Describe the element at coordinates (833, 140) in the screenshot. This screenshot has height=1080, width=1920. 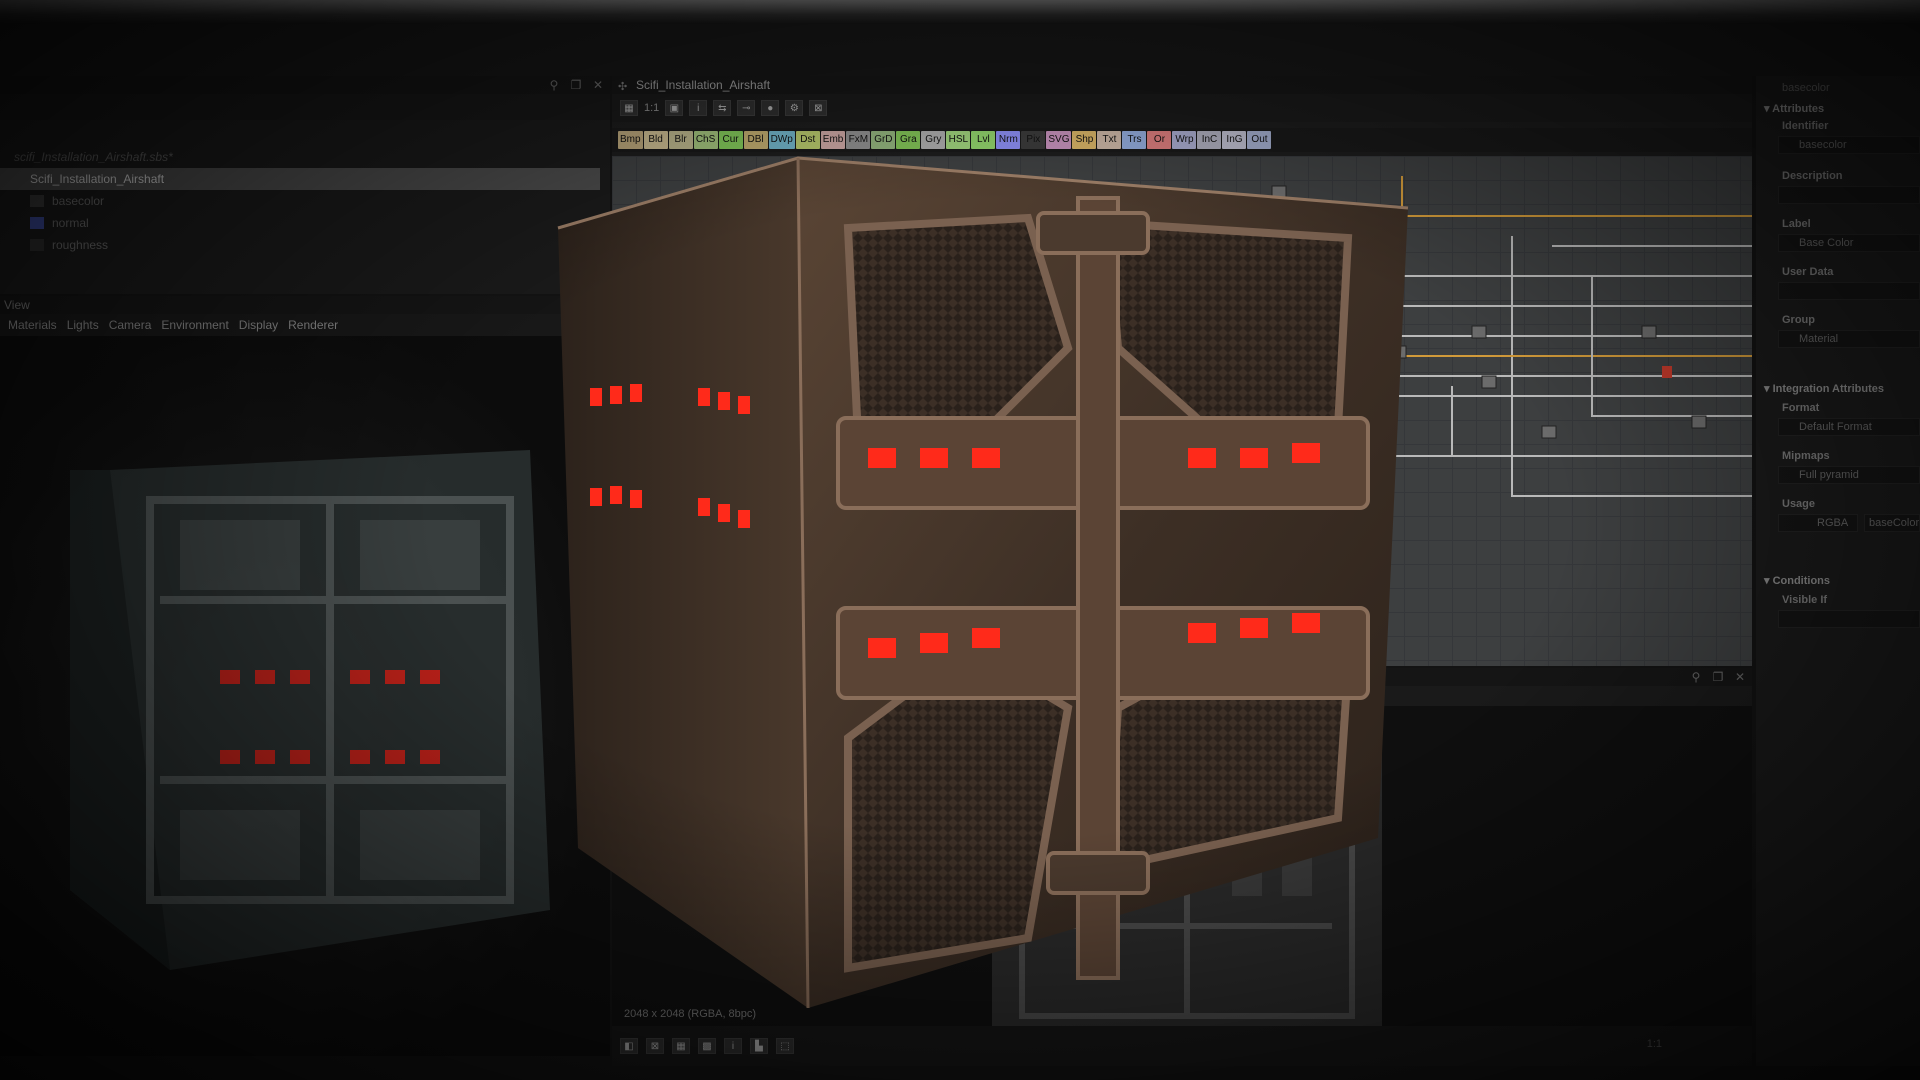
I see `node-button-emb: Emb` at that location.